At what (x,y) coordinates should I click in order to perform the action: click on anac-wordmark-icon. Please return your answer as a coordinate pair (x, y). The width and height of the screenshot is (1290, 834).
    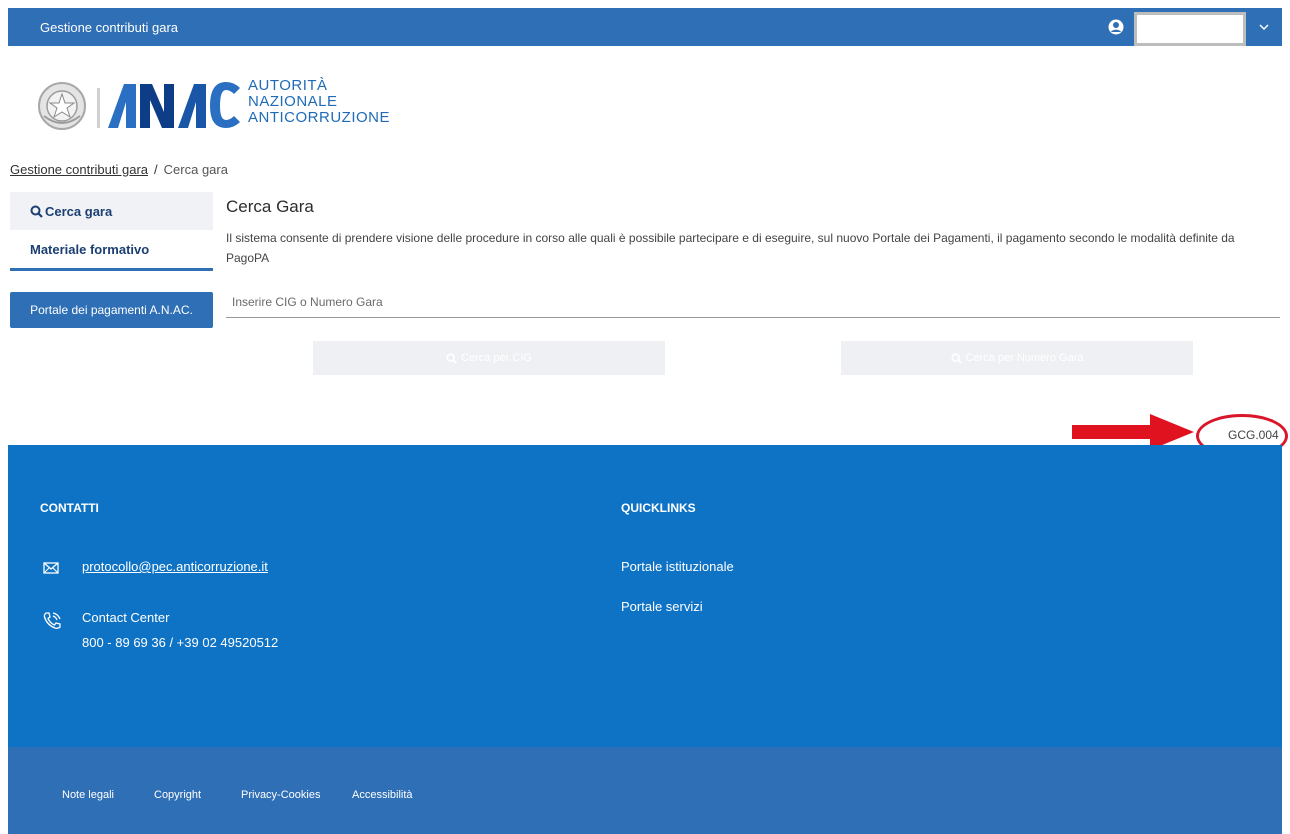
    Looking at the image, I should click on (174, 105).